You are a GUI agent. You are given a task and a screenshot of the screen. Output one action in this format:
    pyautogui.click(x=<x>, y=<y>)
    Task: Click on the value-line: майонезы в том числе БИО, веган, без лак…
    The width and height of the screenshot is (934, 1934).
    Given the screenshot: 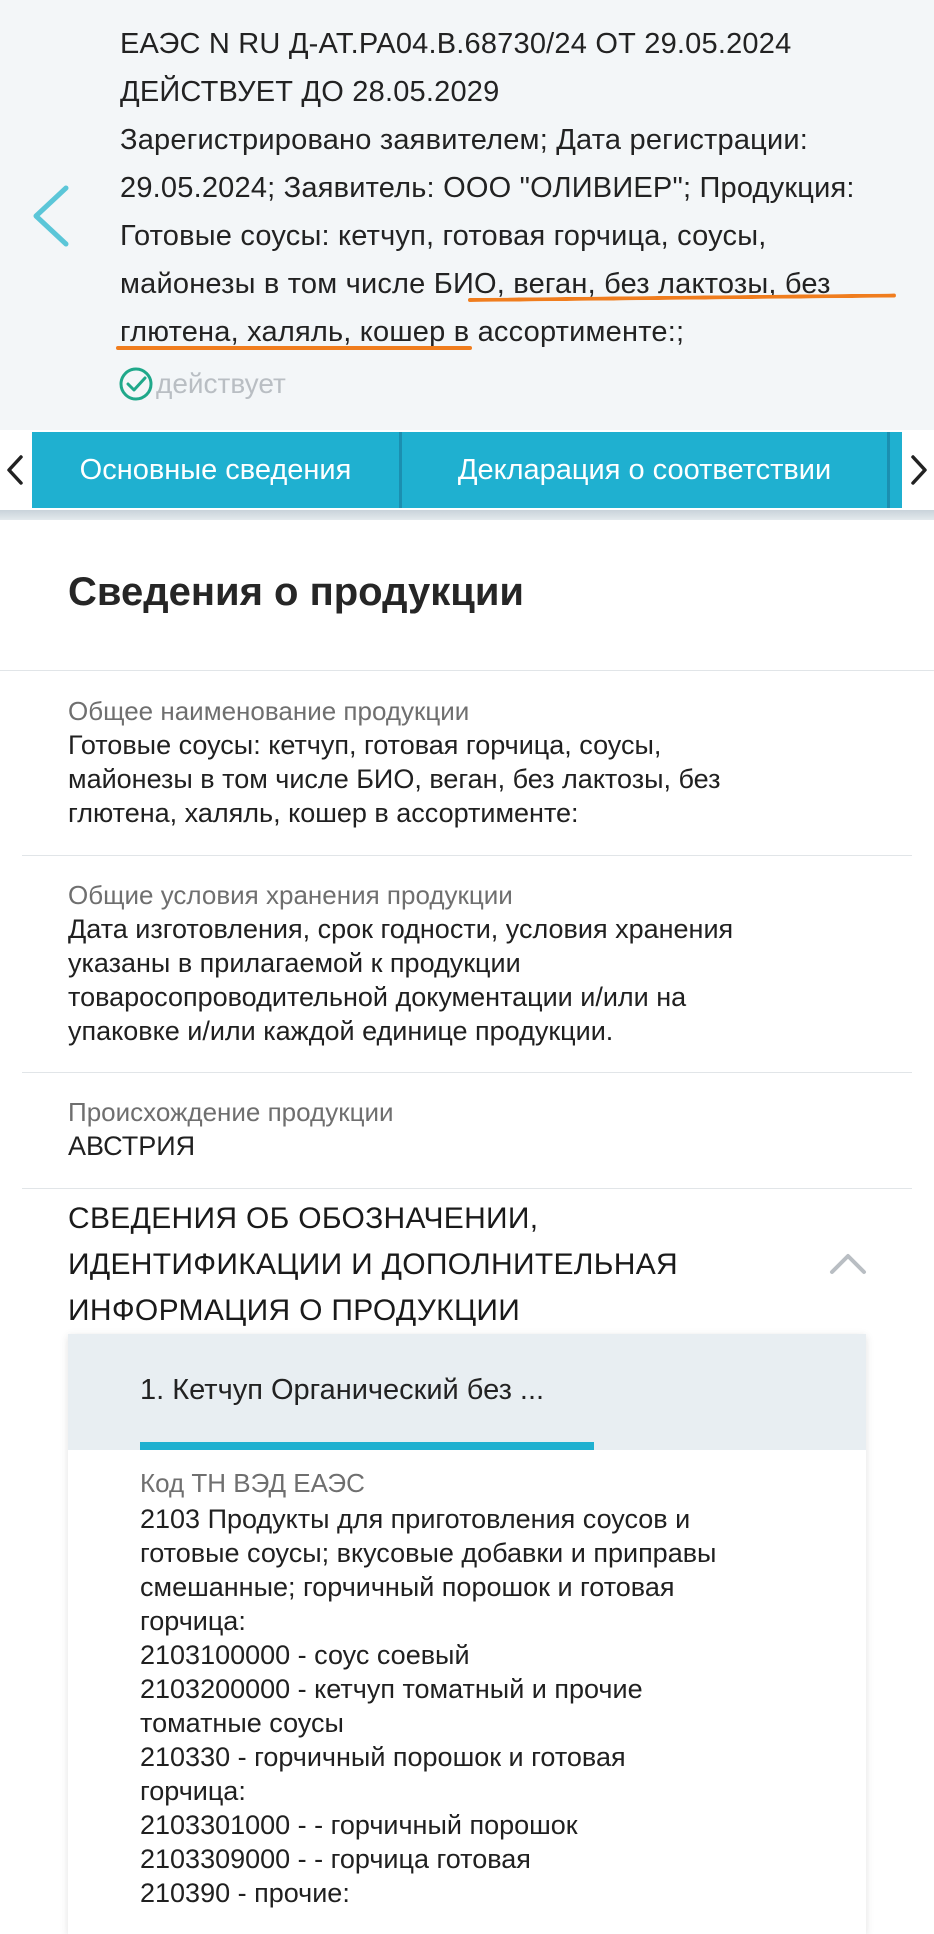 What is the action you would take?
    pyautogui.click(x=394, y=779)
    